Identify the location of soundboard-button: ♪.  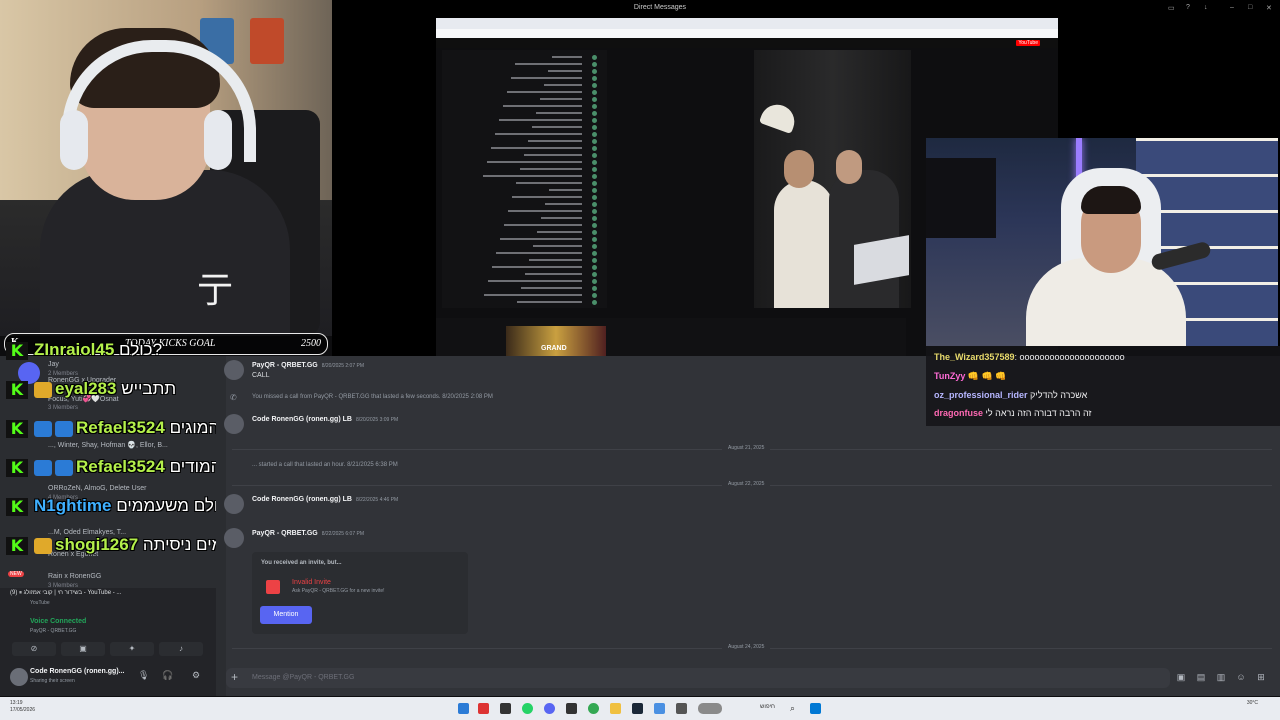
(181, 649).